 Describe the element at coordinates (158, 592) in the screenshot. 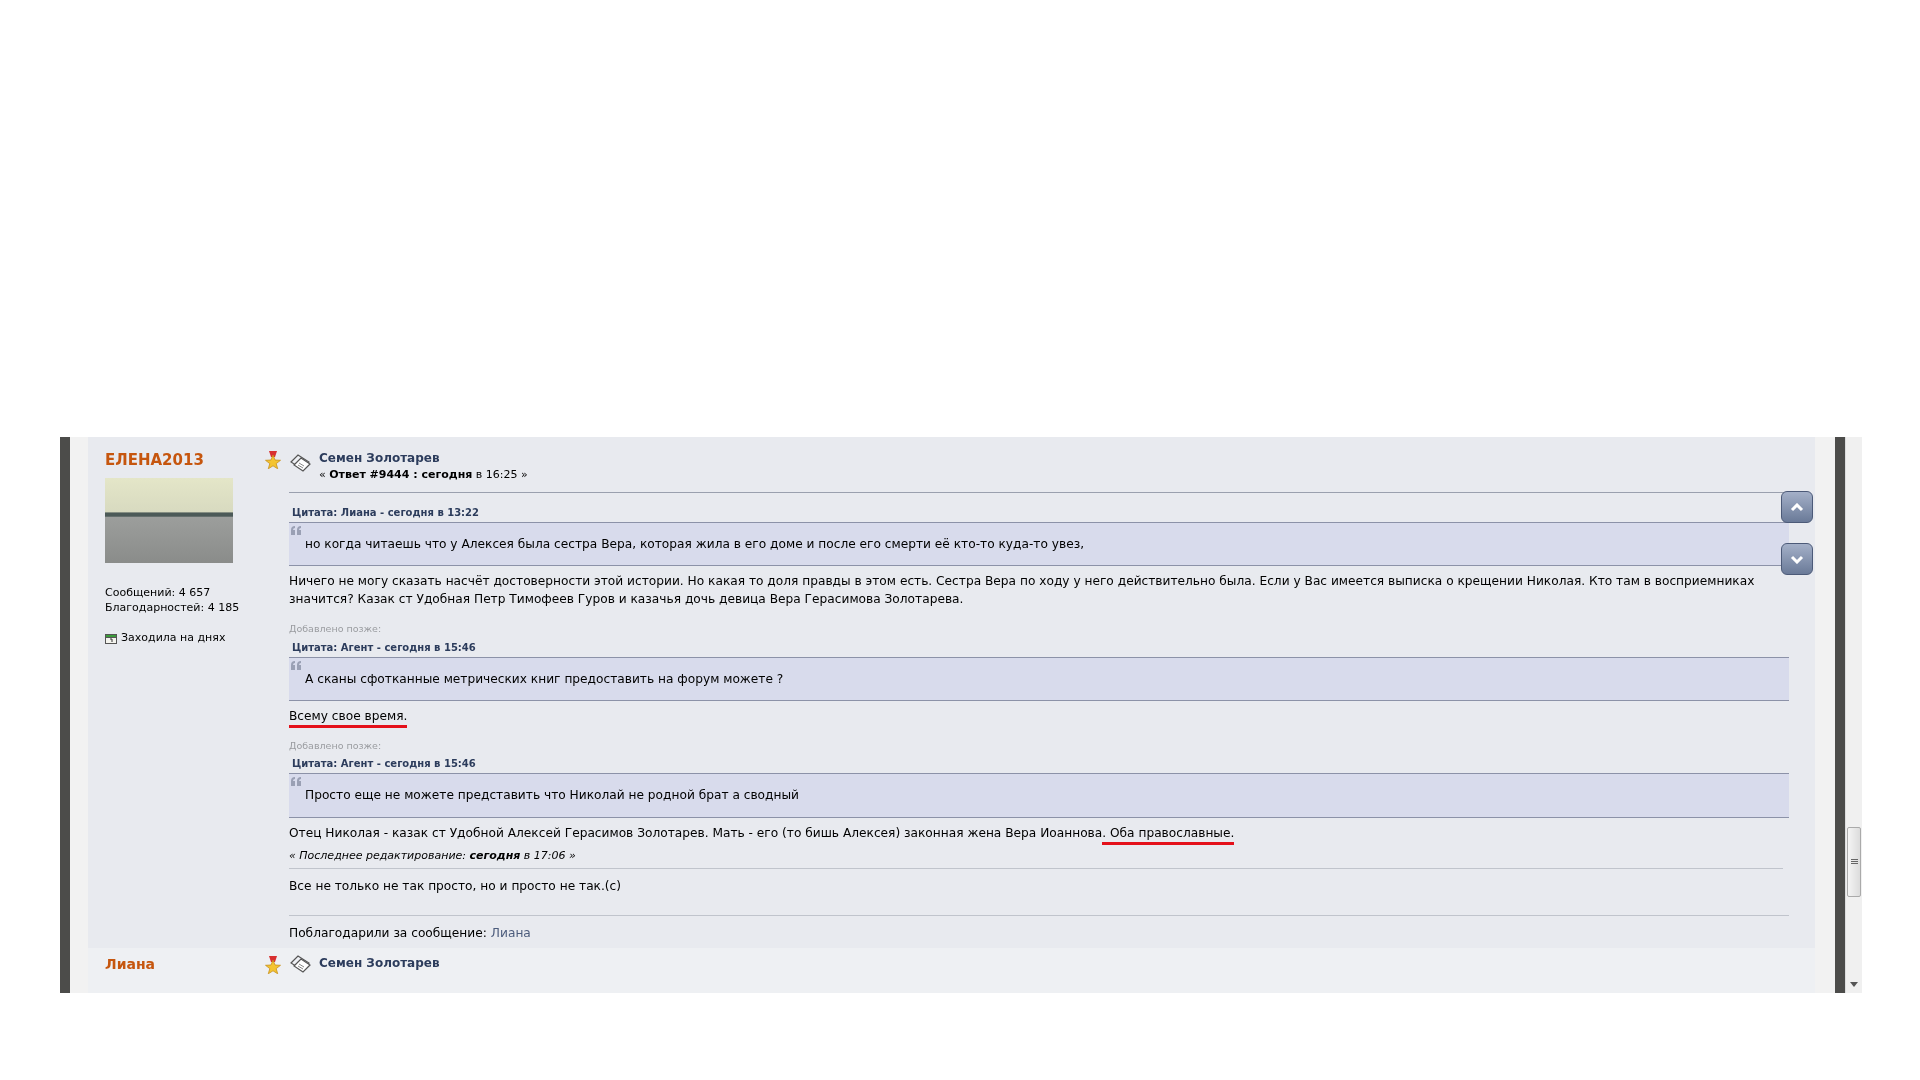

I see `post-count: Сообщений: 4 657` at that location.